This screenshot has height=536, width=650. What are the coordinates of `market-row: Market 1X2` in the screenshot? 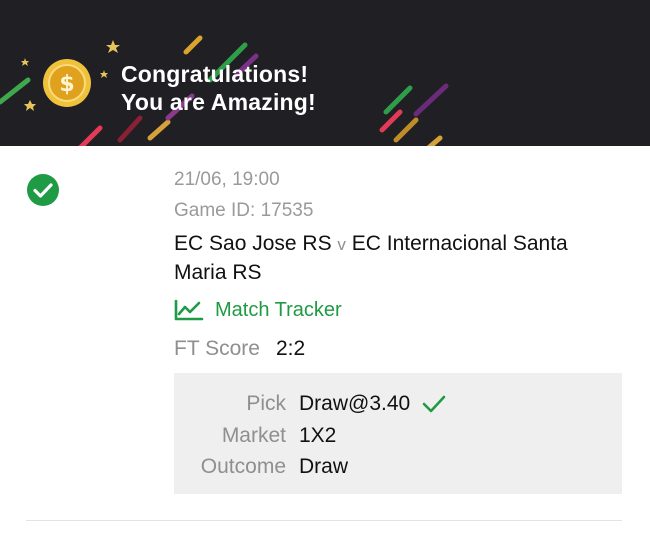 It's located at (398, 436).